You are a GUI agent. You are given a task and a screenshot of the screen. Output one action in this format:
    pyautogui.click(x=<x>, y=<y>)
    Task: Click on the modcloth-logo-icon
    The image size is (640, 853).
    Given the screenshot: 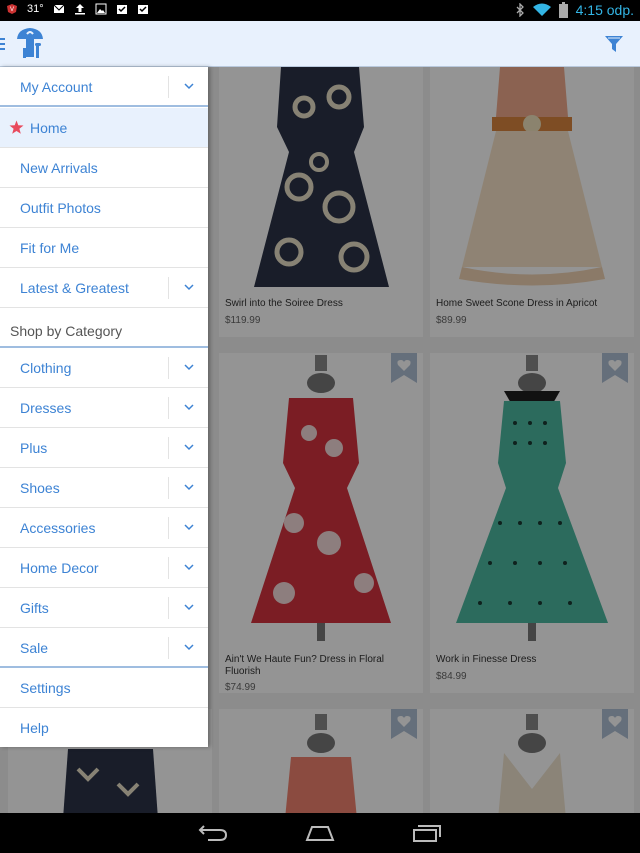 What is the action you would take?
    pyautogui.click(x=30, y=44)
    